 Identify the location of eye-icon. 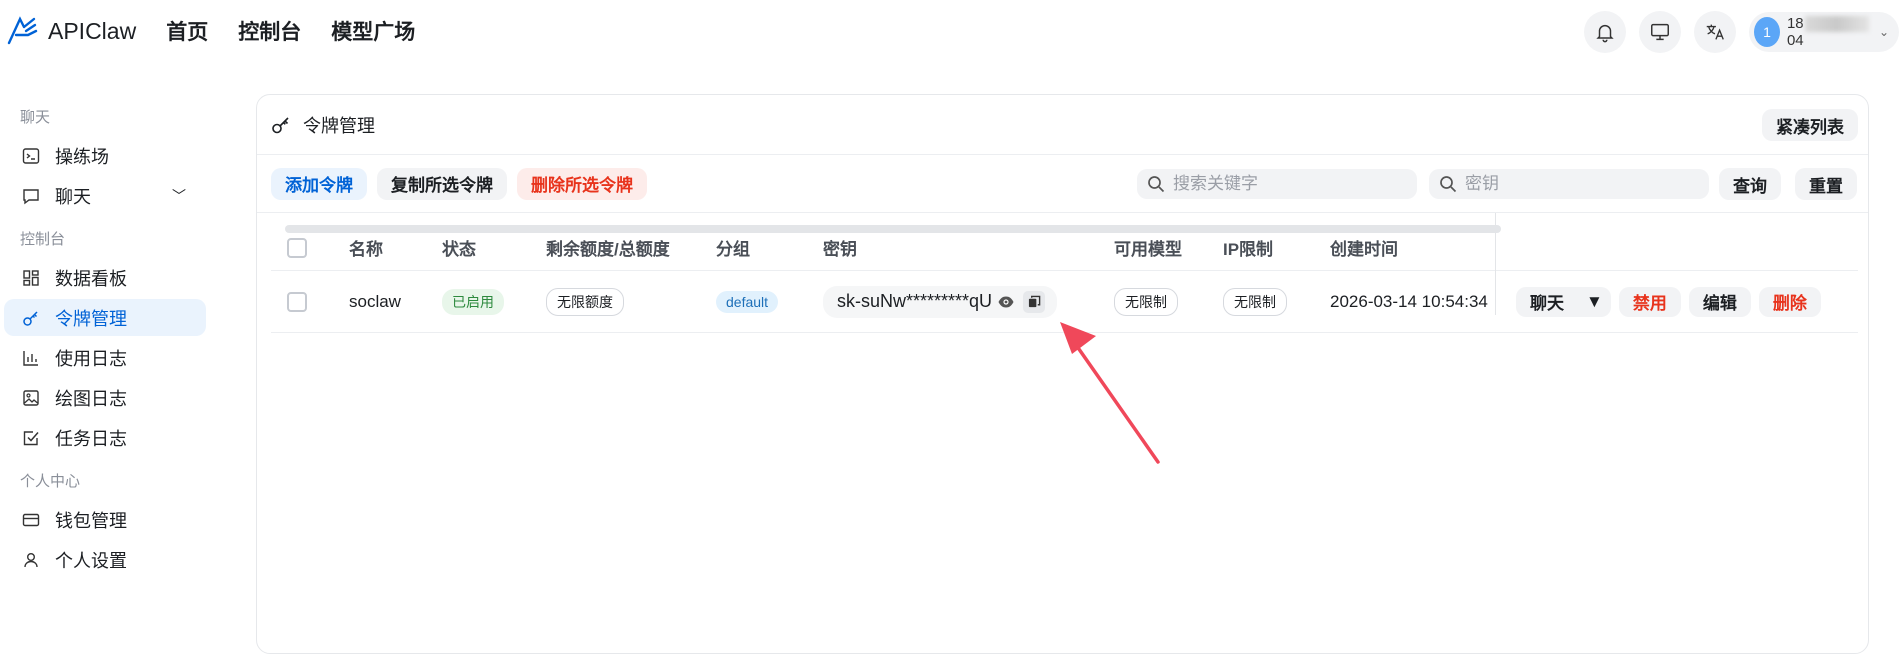
(1006, 302).